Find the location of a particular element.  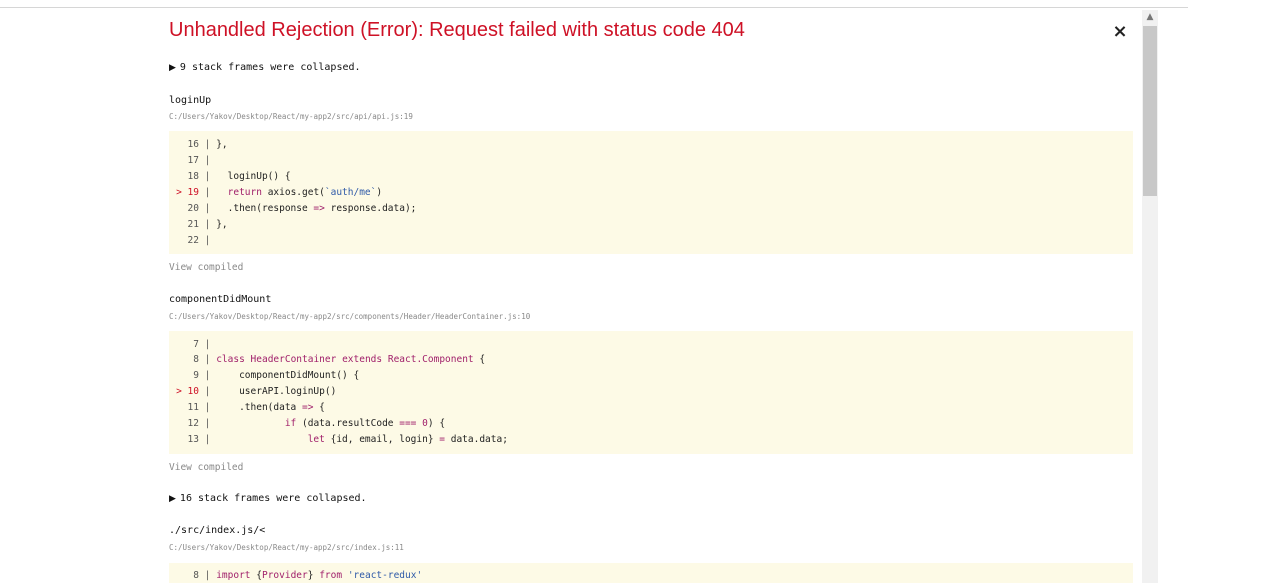

code-line: 17 | is located at coordinates (199, 160).